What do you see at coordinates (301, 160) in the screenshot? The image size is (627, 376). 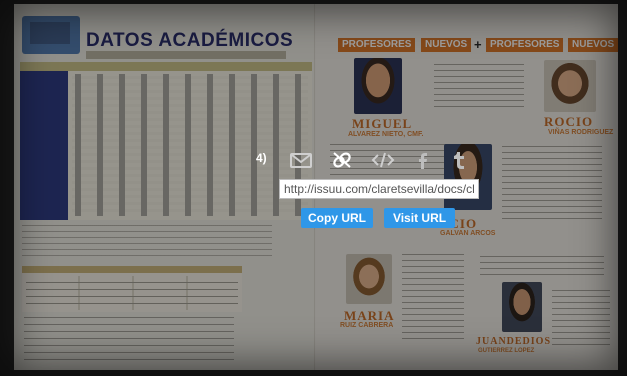 I see `email-icon` at bounding box center [301, 160].